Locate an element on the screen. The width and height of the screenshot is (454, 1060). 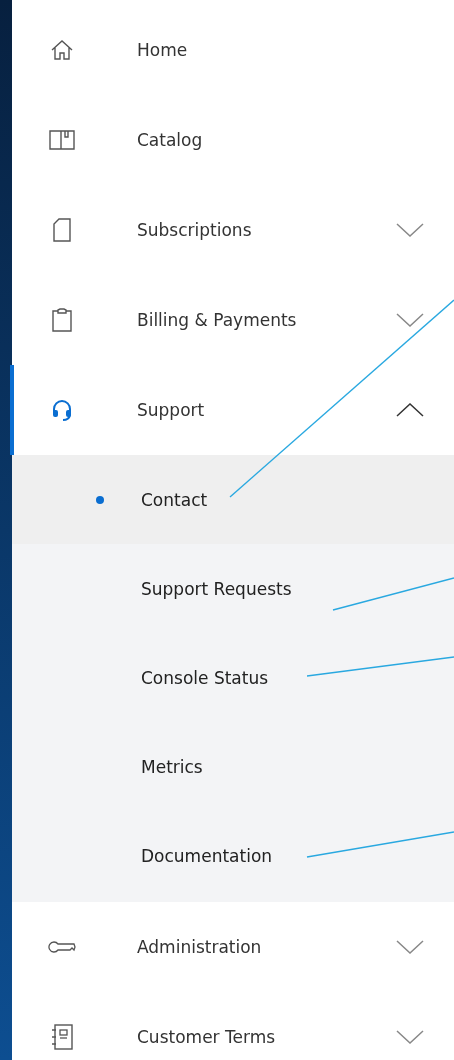
nav-item: Administration is located at coordinates (233, 947).